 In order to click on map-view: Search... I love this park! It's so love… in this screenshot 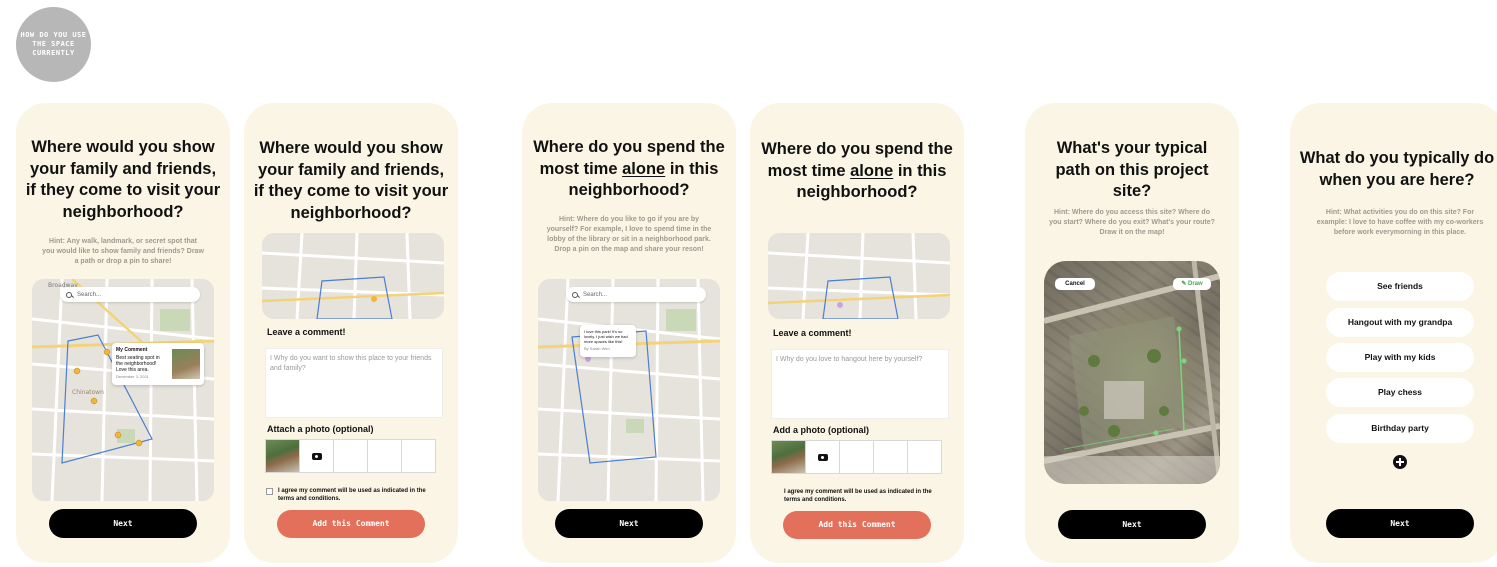, I will do `click(629, 390)`.